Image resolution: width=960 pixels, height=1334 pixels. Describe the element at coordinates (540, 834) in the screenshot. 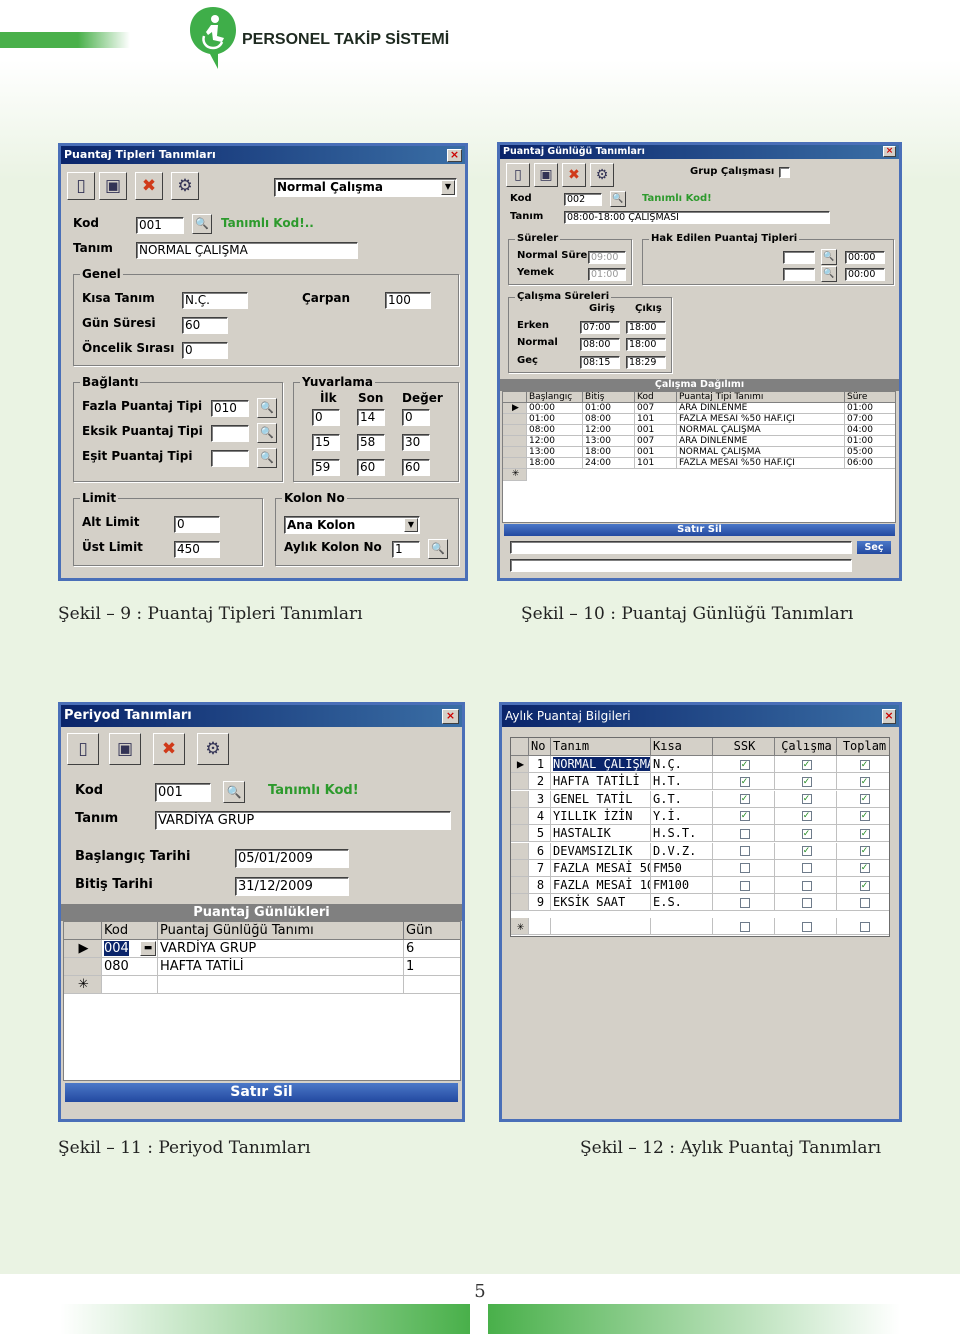

I see `table-cell: 5` at that location.